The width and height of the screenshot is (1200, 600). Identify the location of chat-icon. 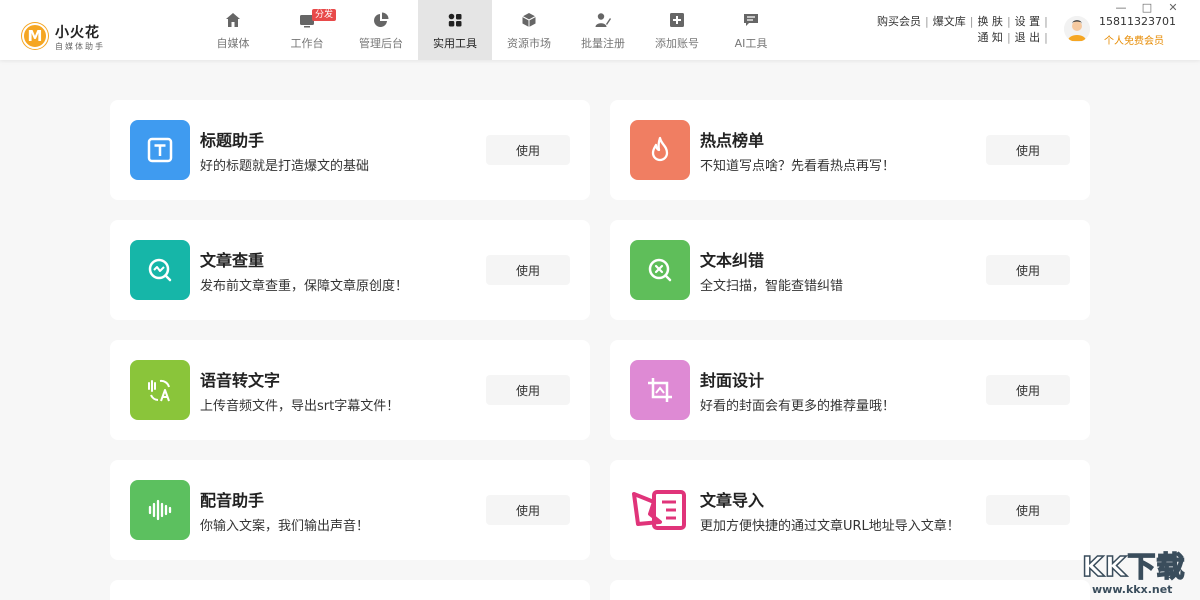
(751, 20).